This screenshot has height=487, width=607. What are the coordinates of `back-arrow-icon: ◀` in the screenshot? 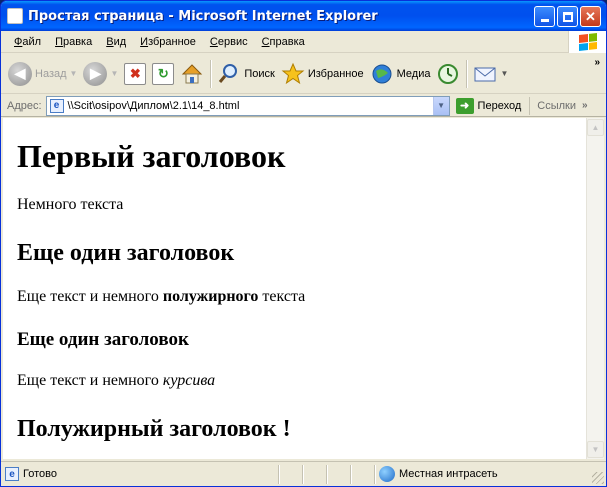 It's located at (20, 73).